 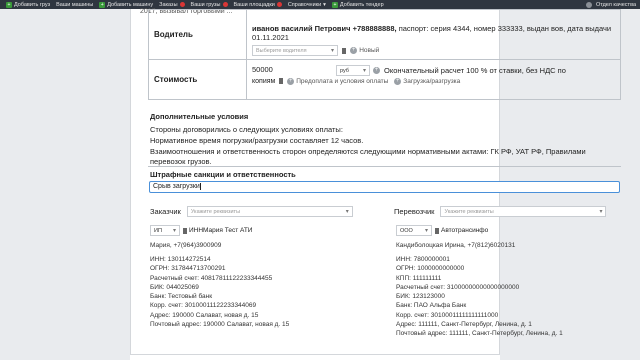 What do you see at coordinates (205, 4) in the screenshot?
I see `nav-label: Ваши грузы` at bounding box center [205, 4].